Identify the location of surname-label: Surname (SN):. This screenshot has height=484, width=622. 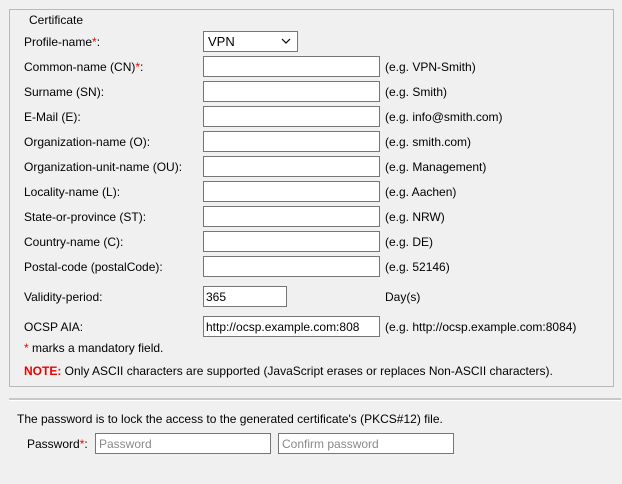
(64, 92).